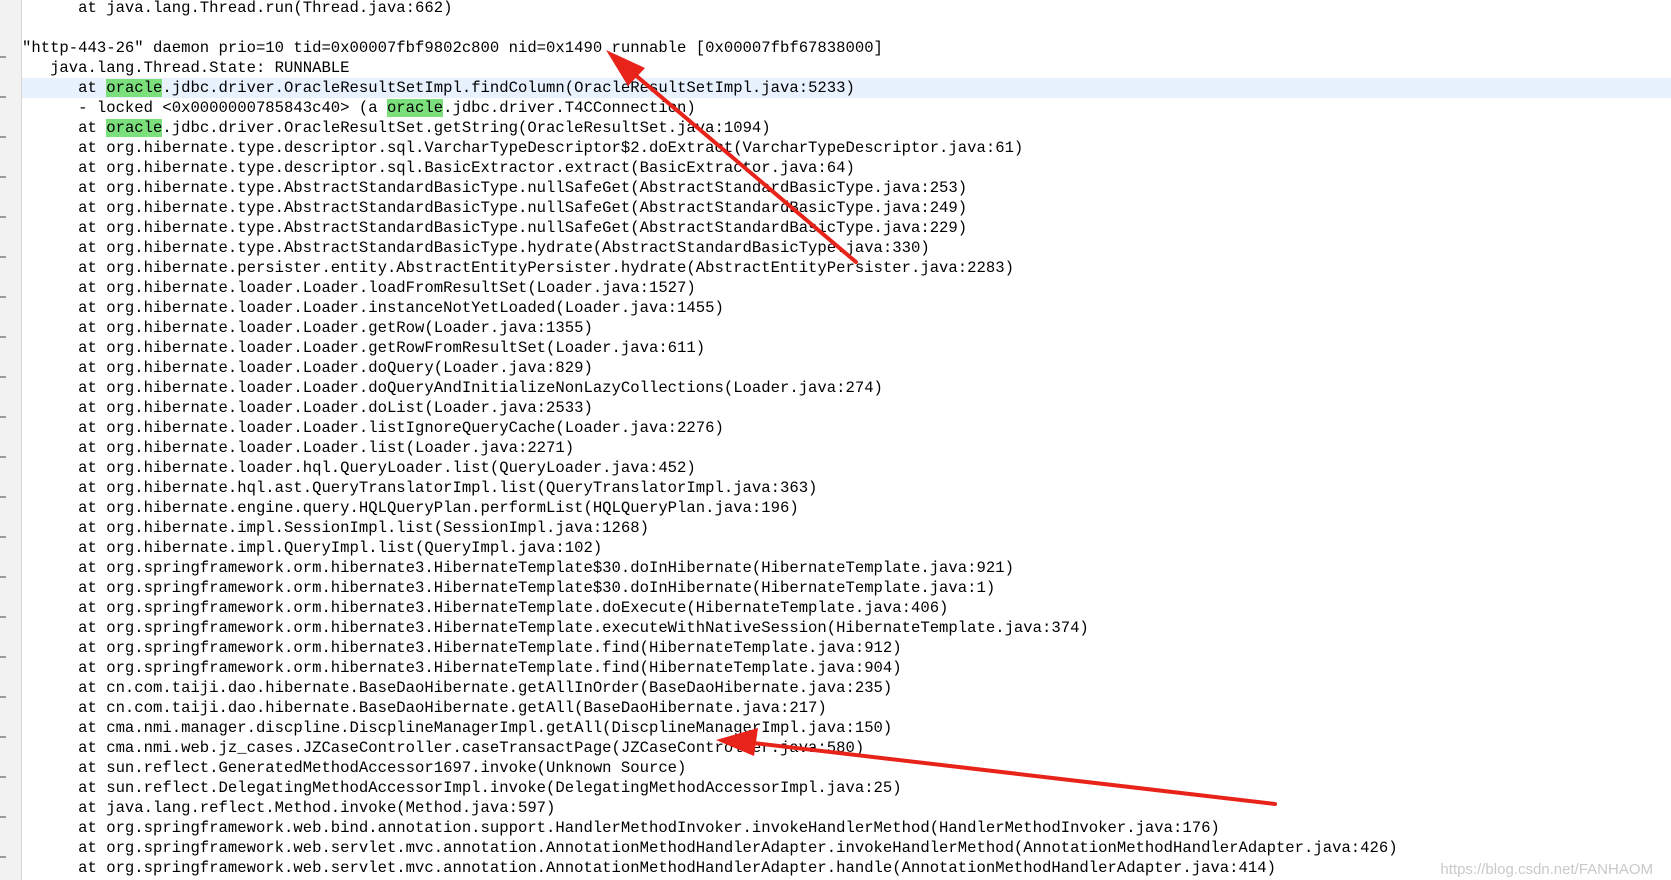 The image size is (1671, 880). Describe the element at coordinates (1546, 869) in the screenshot. I see `watermark: https://blog.csdn.net/FANHAOM` at that location.